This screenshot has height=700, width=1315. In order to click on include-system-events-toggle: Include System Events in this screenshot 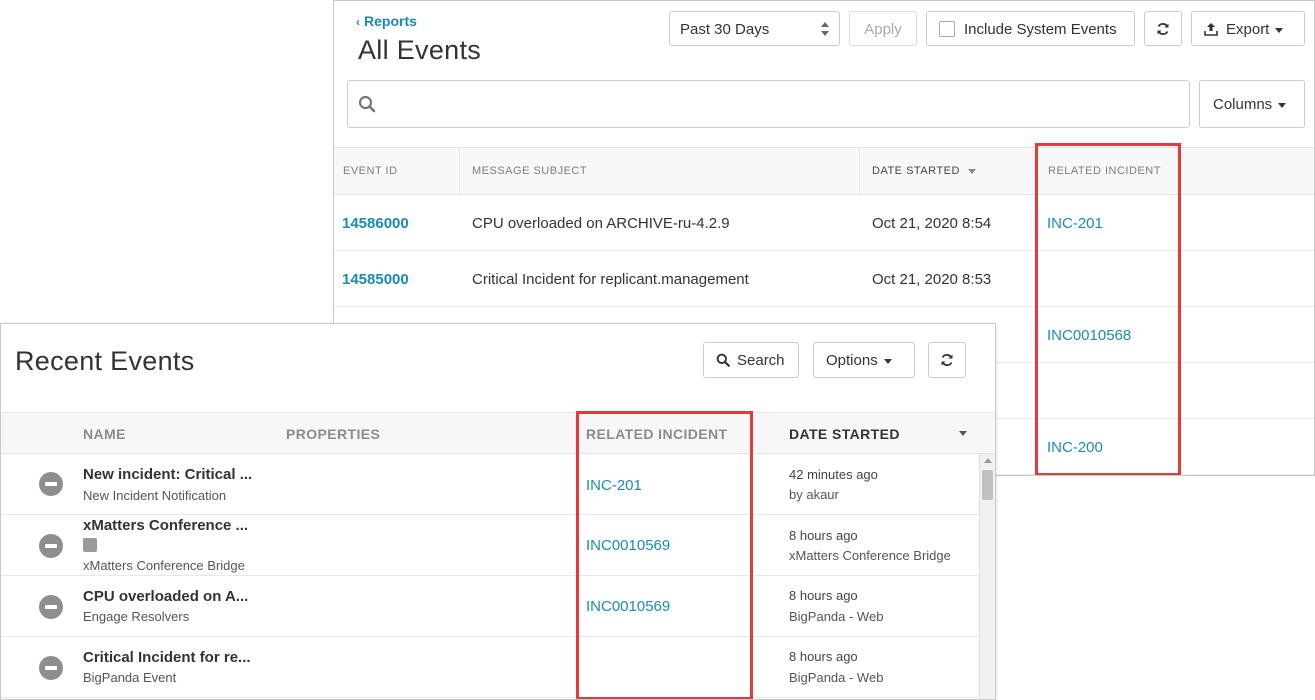, I will do `click(1030, 28)`.